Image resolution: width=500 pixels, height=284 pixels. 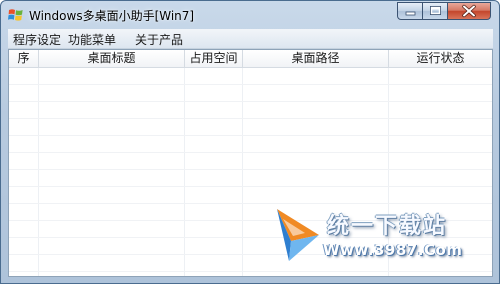 What do you see at coordinates (250, 16) in the screenshot?
I see `title-bar: Windows多桌面小助手[Win7]` at bounding box center [250, 16].